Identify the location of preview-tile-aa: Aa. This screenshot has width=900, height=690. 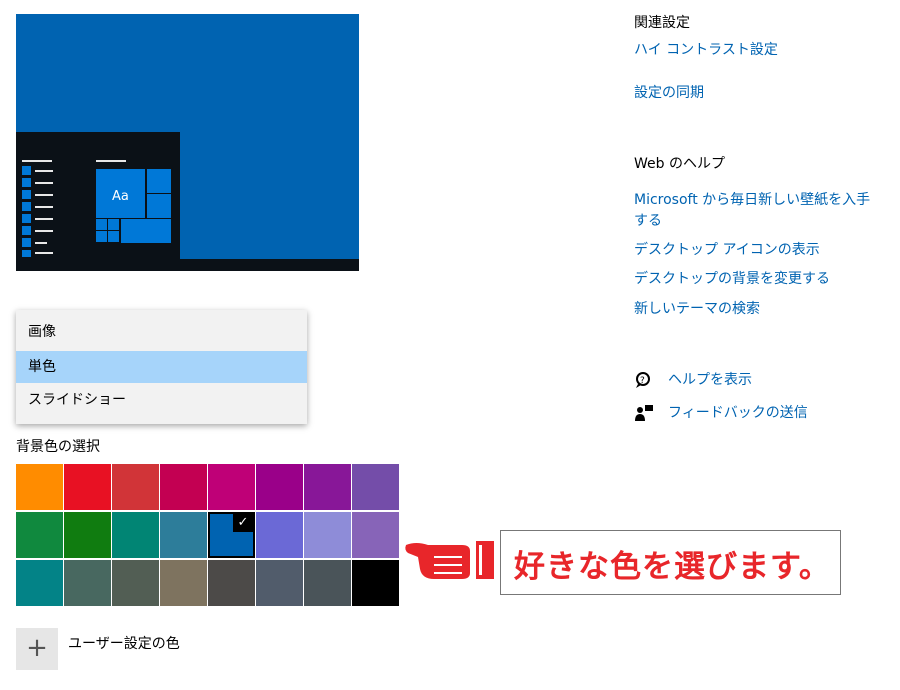
(120, 193).